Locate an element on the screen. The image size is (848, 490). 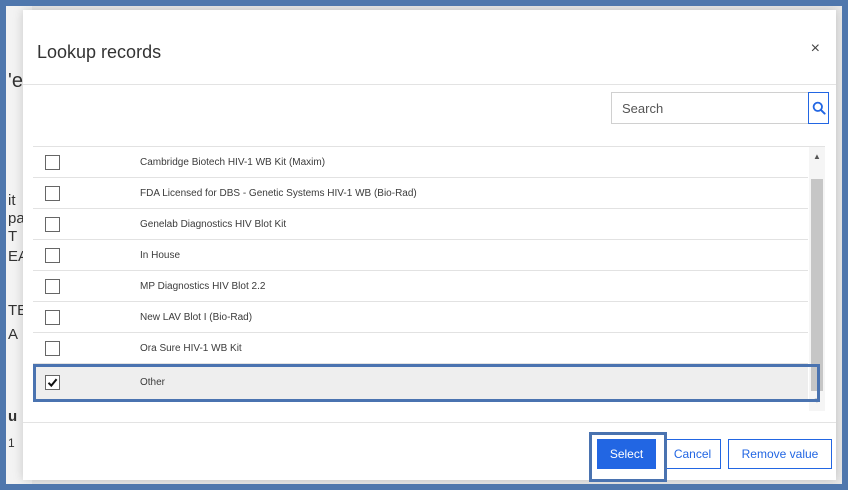
background-text: A is located at coordinates (13, 334).